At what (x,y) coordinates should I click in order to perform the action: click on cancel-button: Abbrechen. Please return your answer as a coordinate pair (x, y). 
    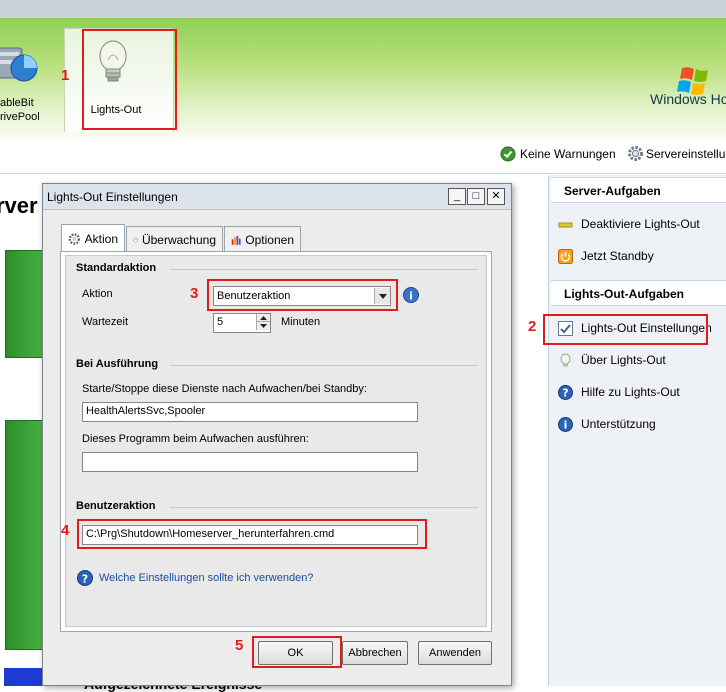
    Looking at the image, I should click on (375, 653).